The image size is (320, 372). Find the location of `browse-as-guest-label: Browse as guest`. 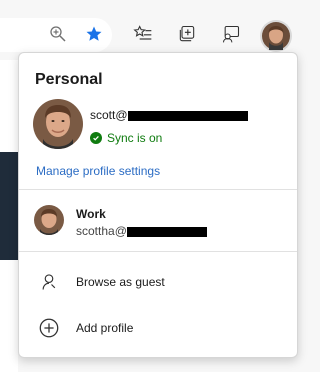

browse-as-guest-label: Browse as guest is located at coordinates (120, 282).